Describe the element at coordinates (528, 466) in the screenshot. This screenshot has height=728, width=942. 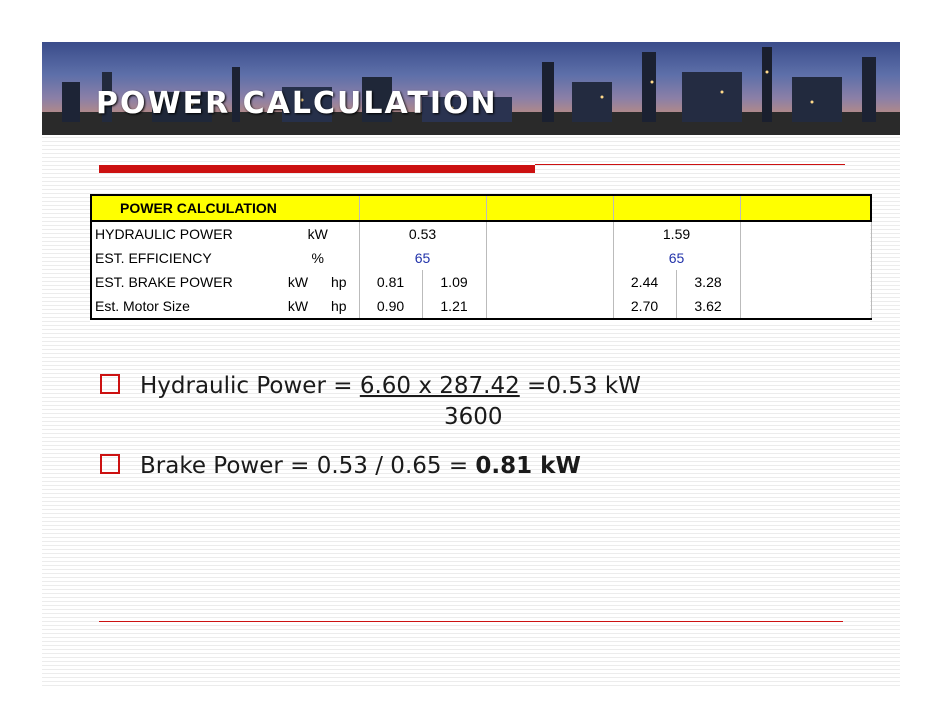
I see `bullet-result: 0.81 kW` at that location.